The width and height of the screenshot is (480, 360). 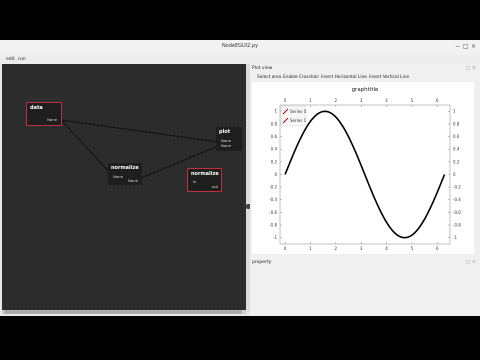 What do you see at coordinates (454, 174) in the screenshot?
I see `y-tick-label-right: 0` at bounding box center [454, 174].